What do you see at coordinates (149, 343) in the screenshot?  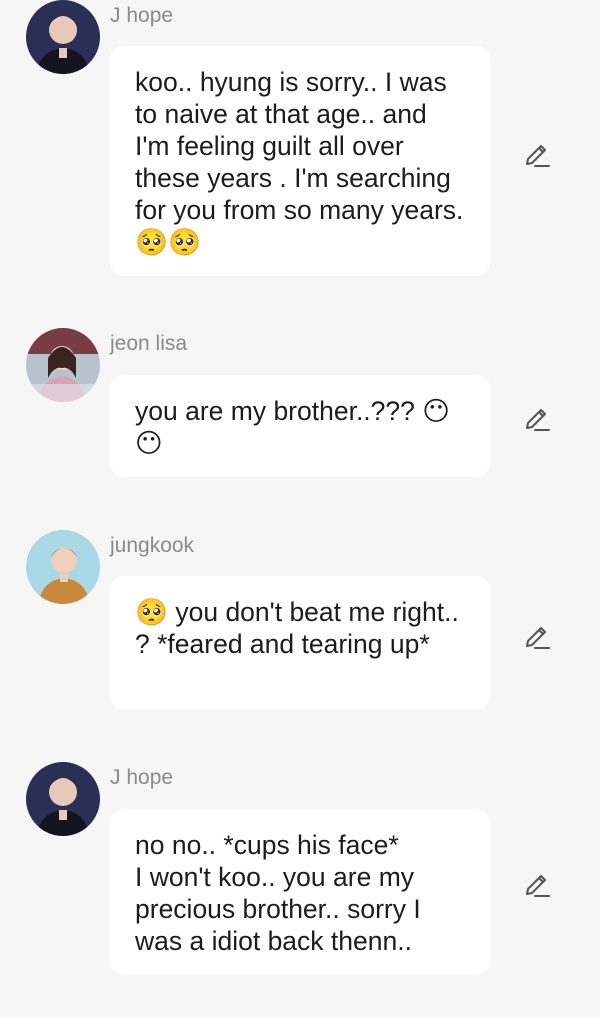 I see `author-name: jeon lisa` at bounding box center [149, 343].